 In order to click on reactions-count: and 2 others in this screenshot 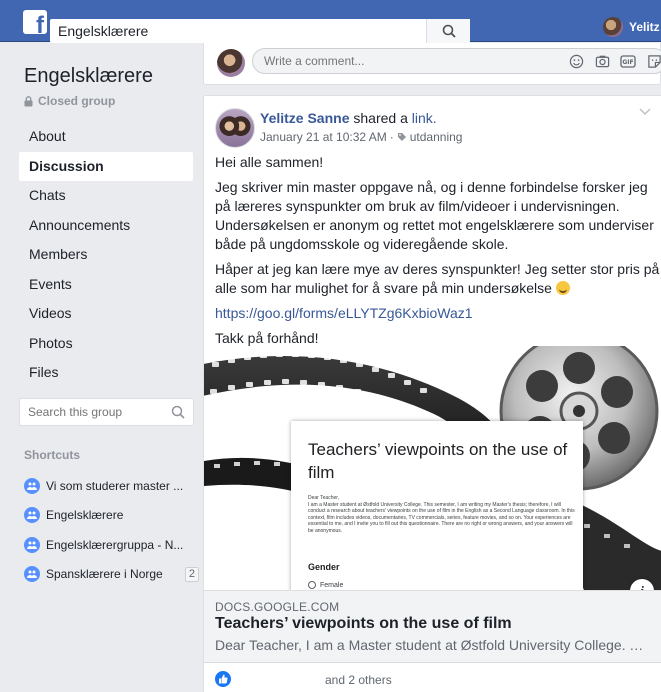, I will do `click(358, 680)`.